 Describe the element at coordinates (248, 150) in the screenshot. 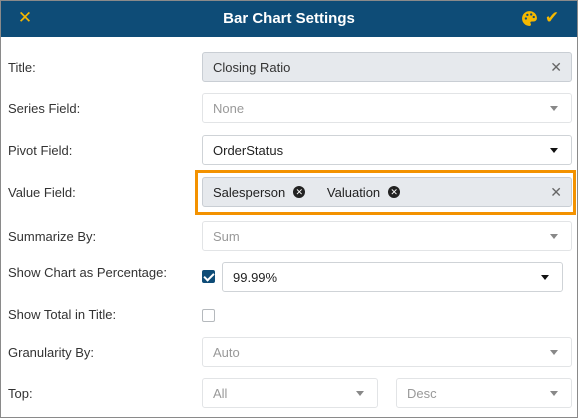

I see `pivot-field-value: OrderStatus` at that location.